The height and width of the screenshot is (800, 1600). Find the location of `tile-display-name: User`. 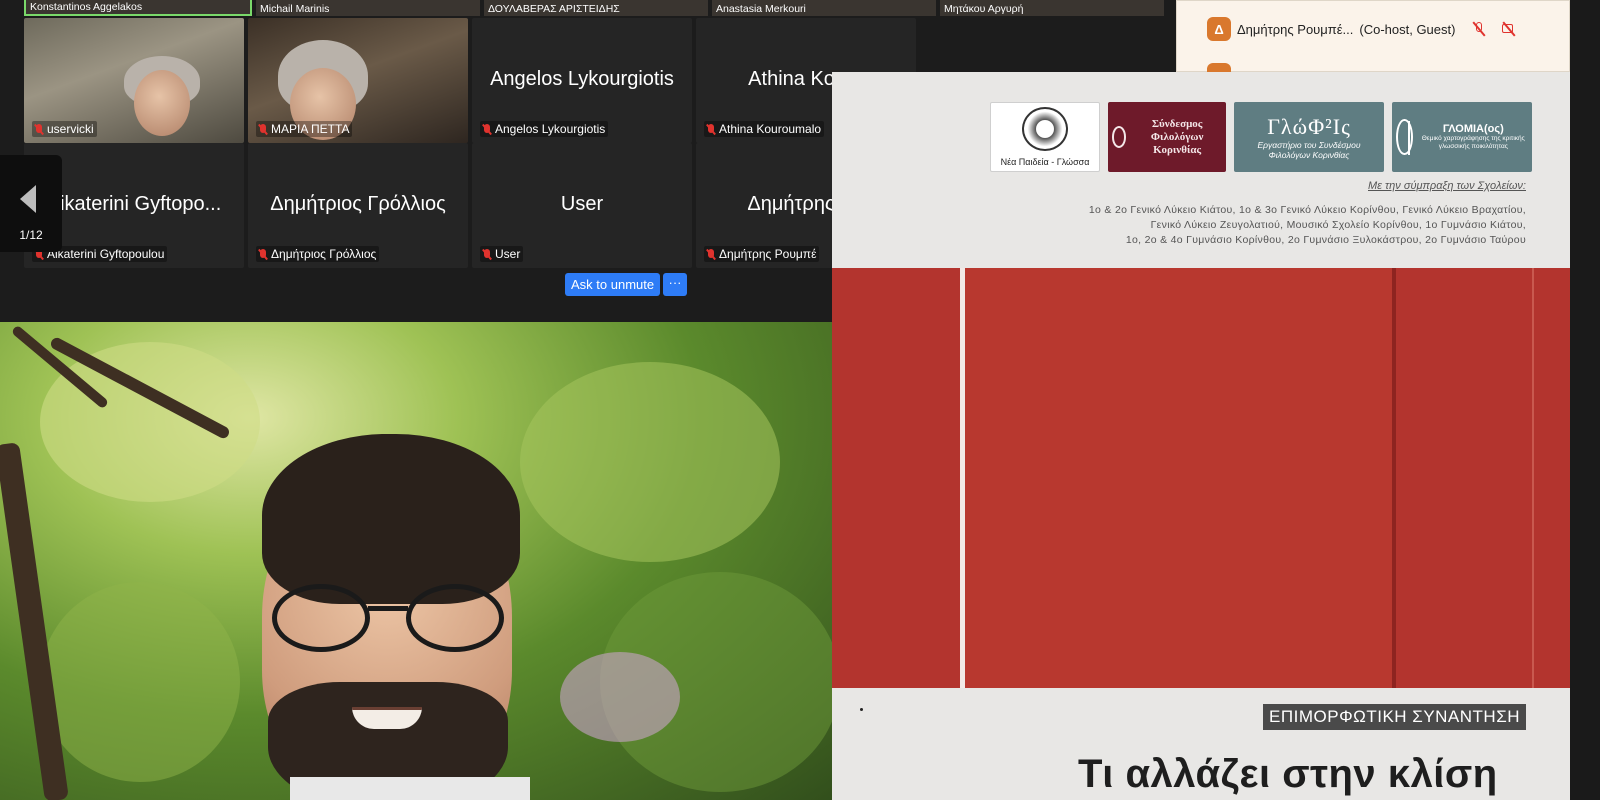

tile-display-name: User is located at coordinates (582, 204).